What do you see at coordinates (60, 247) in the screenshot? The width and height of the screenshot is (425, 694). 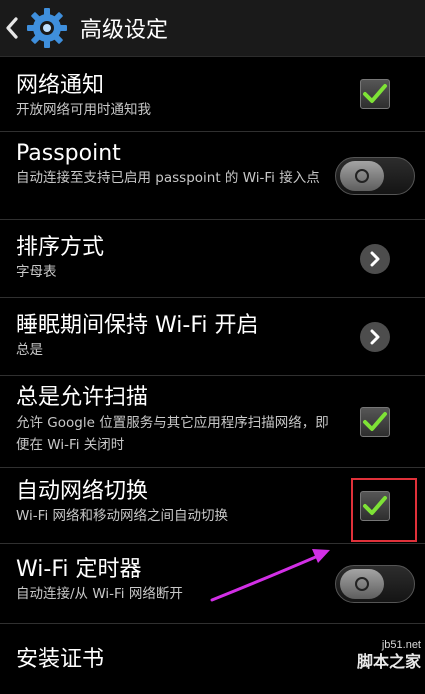 I see `setting-title: 排序方式` at bounding box center [60, 247].